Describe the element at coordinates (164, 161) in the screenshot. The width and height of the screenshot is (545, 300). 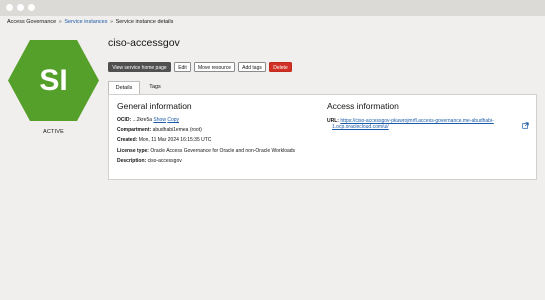
I see `description-value: ciso-accessgov` at that location.